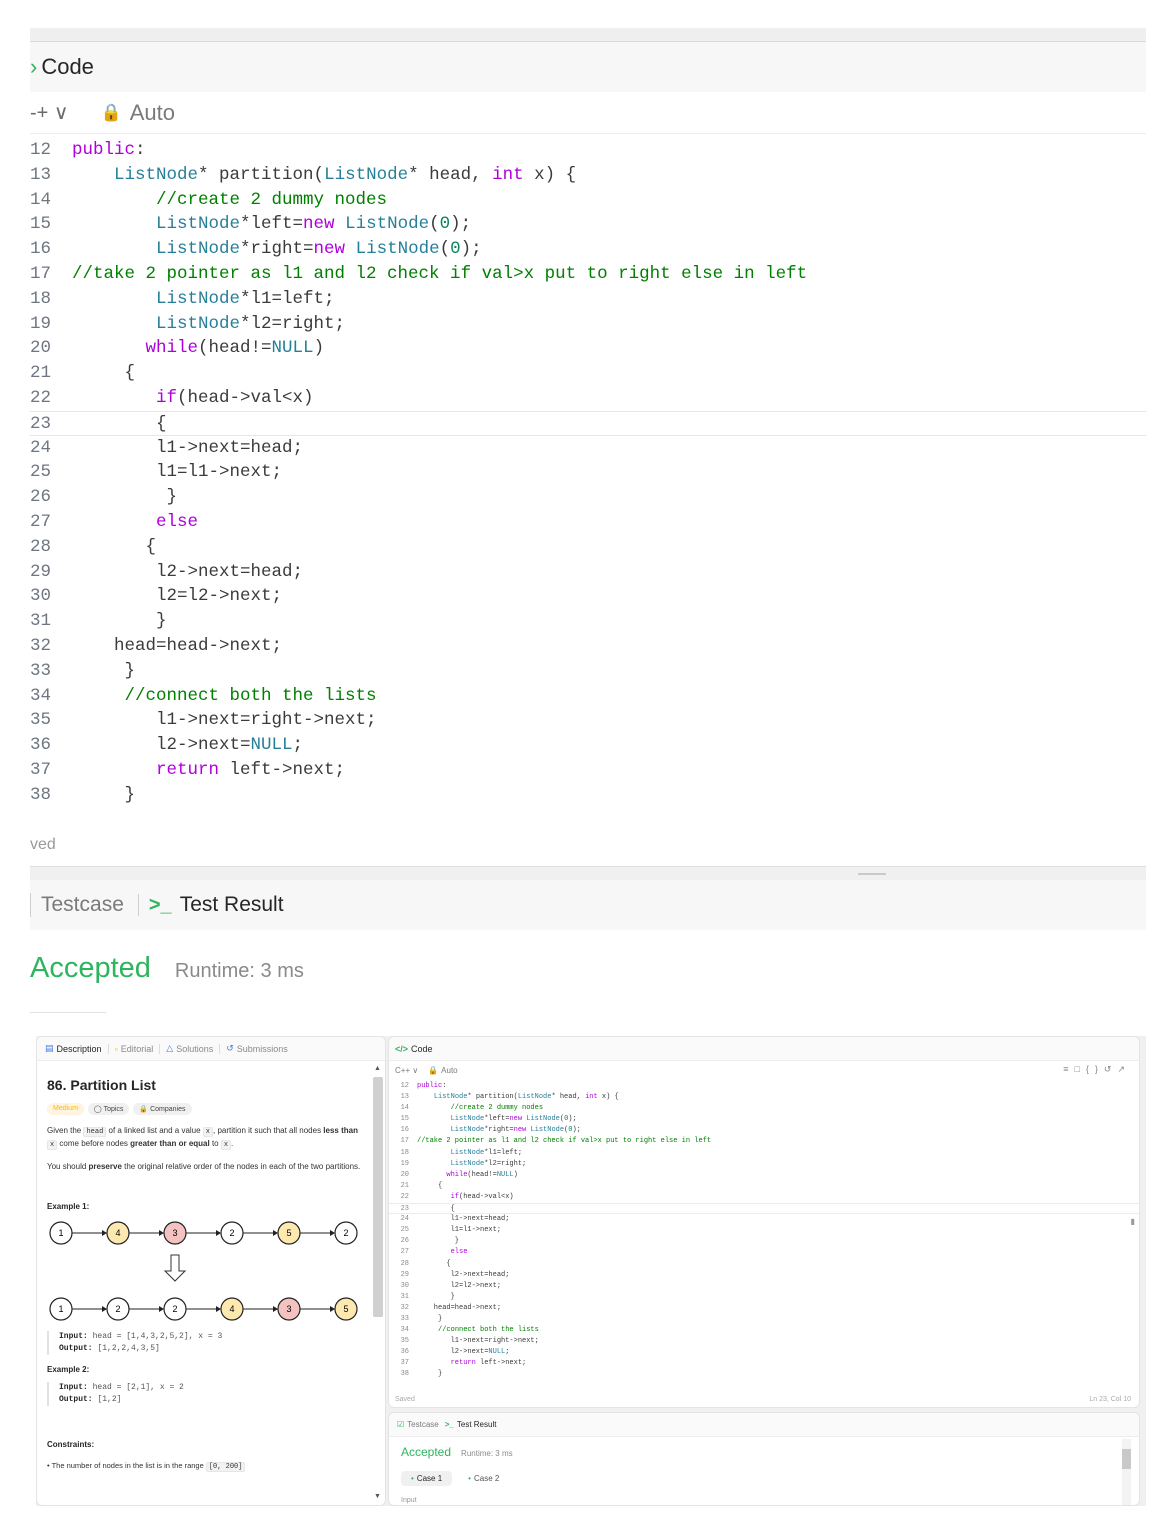 The image size is (1174, 1536). What do you see at coordinates (41, 497) in the screenshot?
I see `line-number: 26` at bounding box center [41, 497].